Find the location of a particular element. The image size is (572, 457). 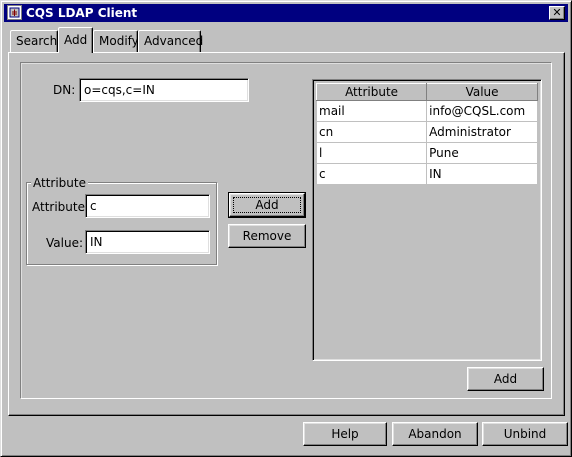

unbind-button: Unbind is located at coordinates (525, 434).